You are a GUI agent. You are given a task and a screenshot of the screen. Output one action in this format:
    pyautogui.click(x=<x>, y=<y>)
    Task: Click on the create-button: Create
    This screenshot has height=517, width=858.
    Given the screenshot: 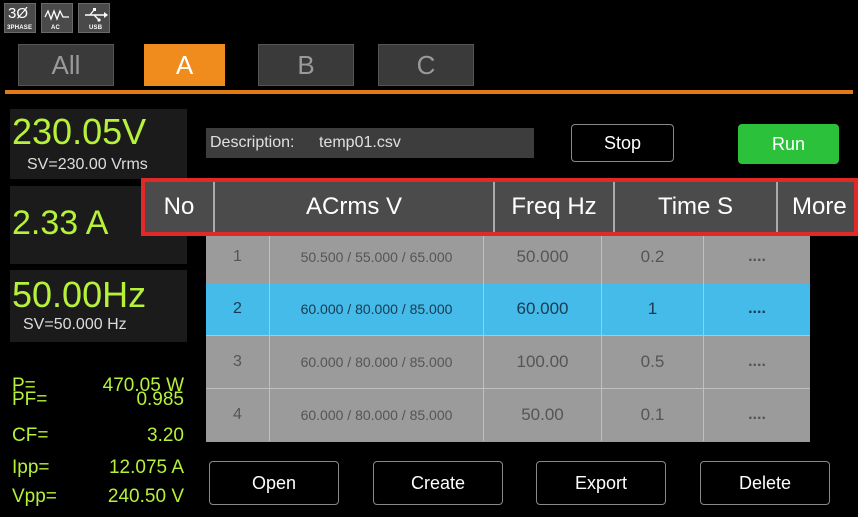 What is the action you would take?
    pyautogui.click(x=438, y=483)
    